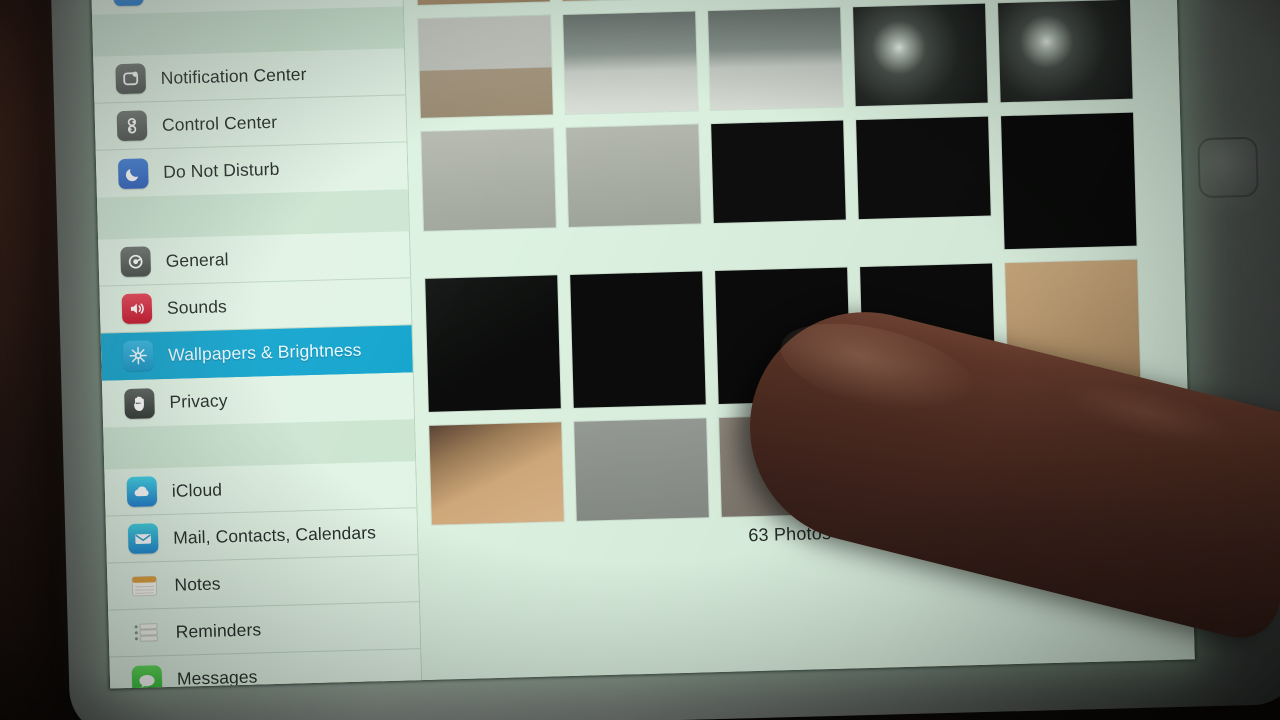 The height and width of the screenshot is (720, 1280). Describe the element at coordinates (197, 259) in the screenshot. I see `sidebar-item-label: General` at that location.